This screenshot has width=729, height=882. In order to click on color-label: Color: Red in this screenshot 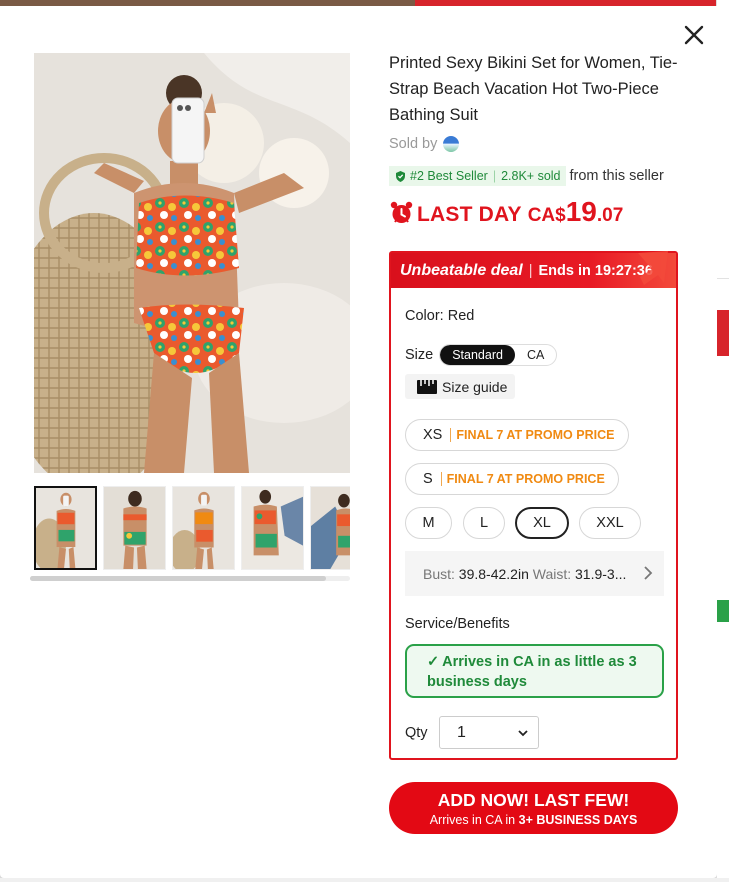, I will do `click(439, 316)`.